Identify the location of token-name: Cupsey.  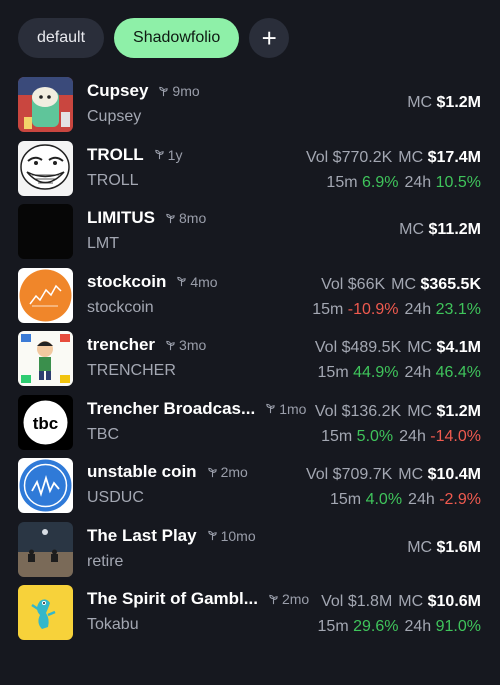
(118, 90).